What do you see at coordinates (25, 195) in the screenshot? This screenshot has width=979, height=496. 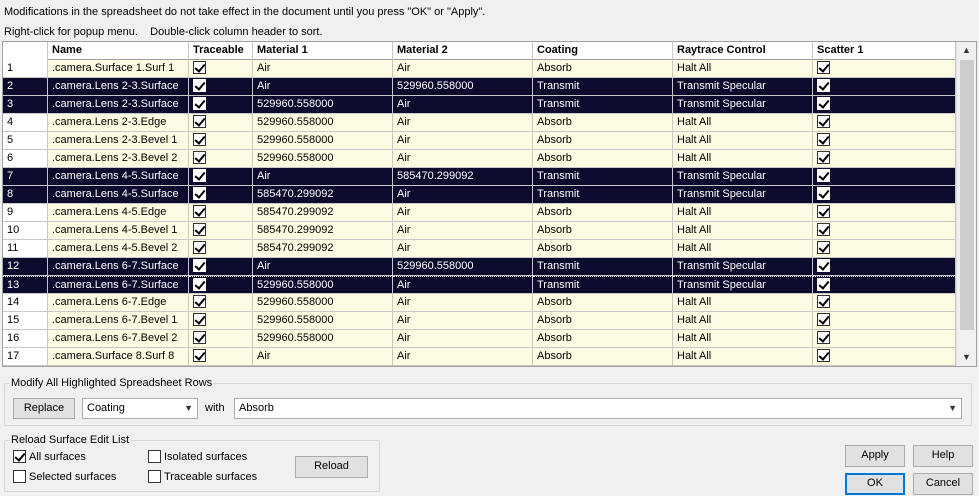 I see `row-number: 8` at bounding box center [25, 195].